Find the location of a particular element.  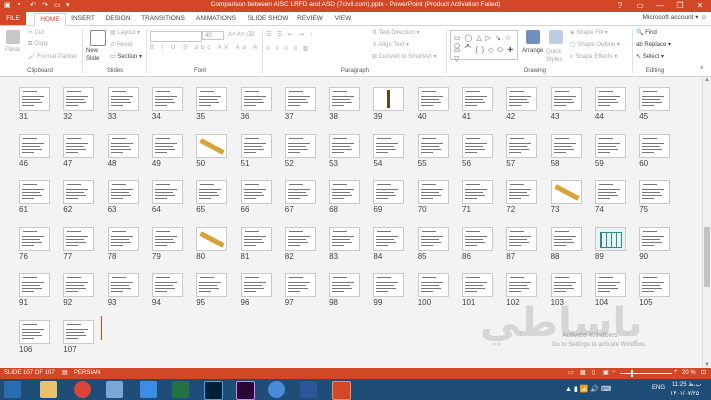

tab-review: REVIEW is located at coordinates (310, 19).